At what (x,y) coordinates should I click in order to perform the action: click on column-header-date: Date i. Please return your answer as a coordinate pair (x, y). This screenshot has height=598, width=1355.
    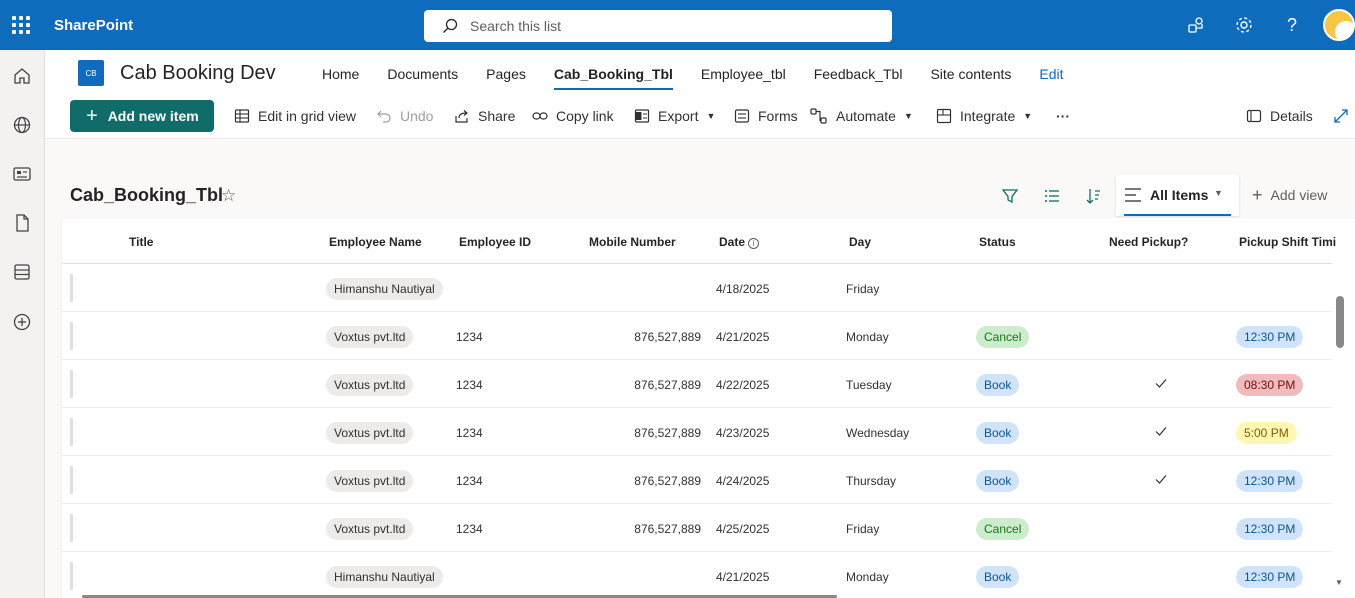
    Looking at the image, I should click on (739, 242).